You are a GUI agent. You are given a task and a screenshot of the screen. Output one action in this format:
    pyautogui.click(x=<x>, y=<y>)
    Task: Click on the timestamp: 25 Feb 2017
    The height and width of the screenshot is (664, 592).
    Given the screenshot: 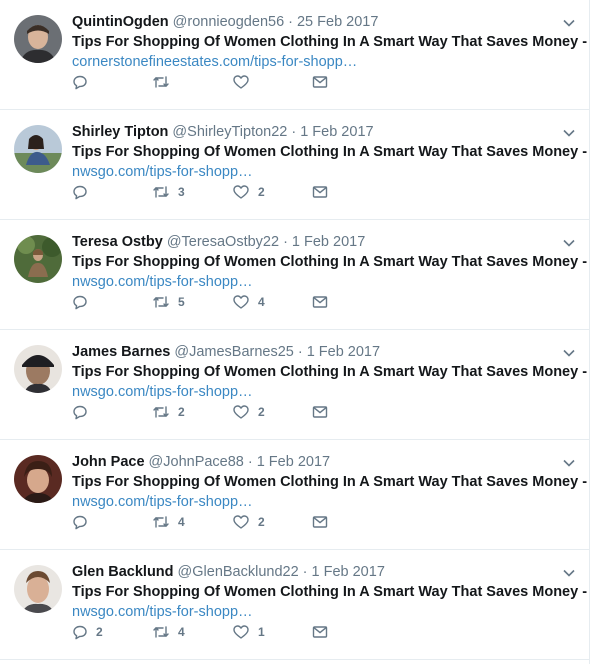 What is the action you would take?
    pyautogui.click(x=337, y=22)
    